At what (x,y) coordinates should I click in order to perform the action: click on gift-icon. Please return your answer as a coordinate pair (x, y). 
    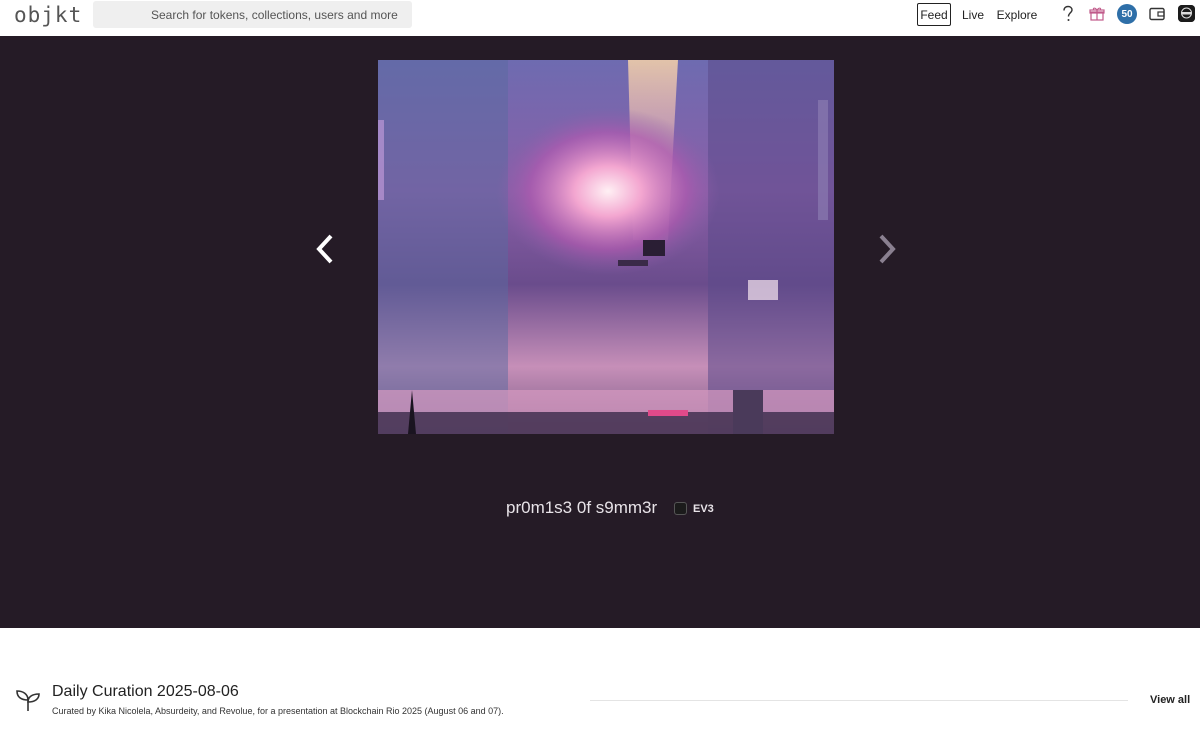
    Looking at the image, I should click on (1097, 14).